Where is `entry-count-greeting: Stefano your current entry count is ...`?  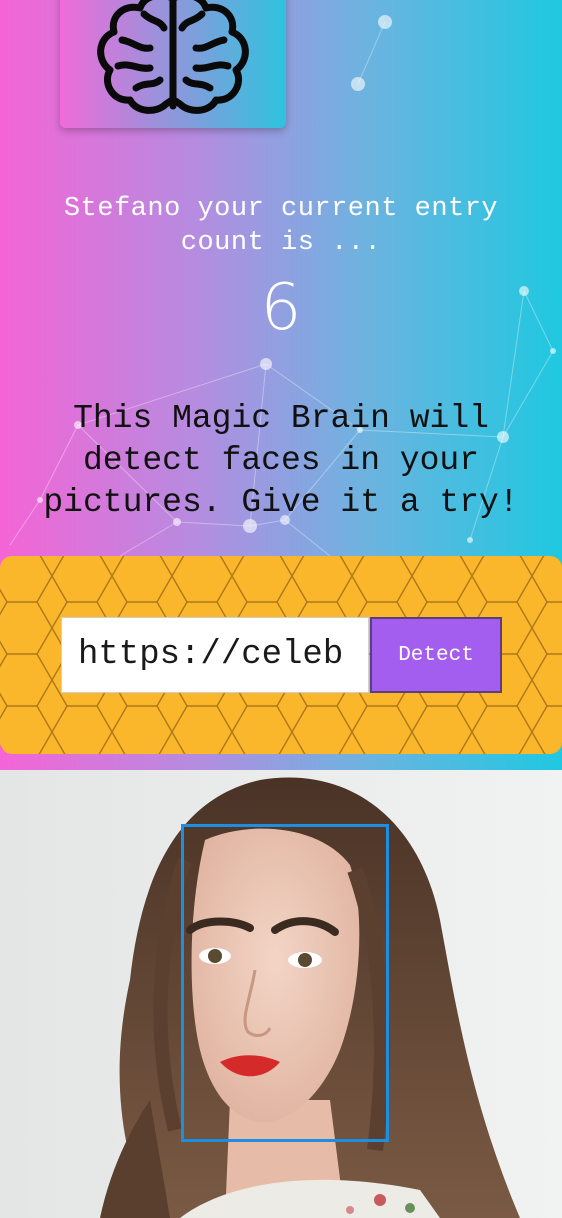 entry-count-greeting: Stefano your current entry count is ... is located at coordinates (281, 226).